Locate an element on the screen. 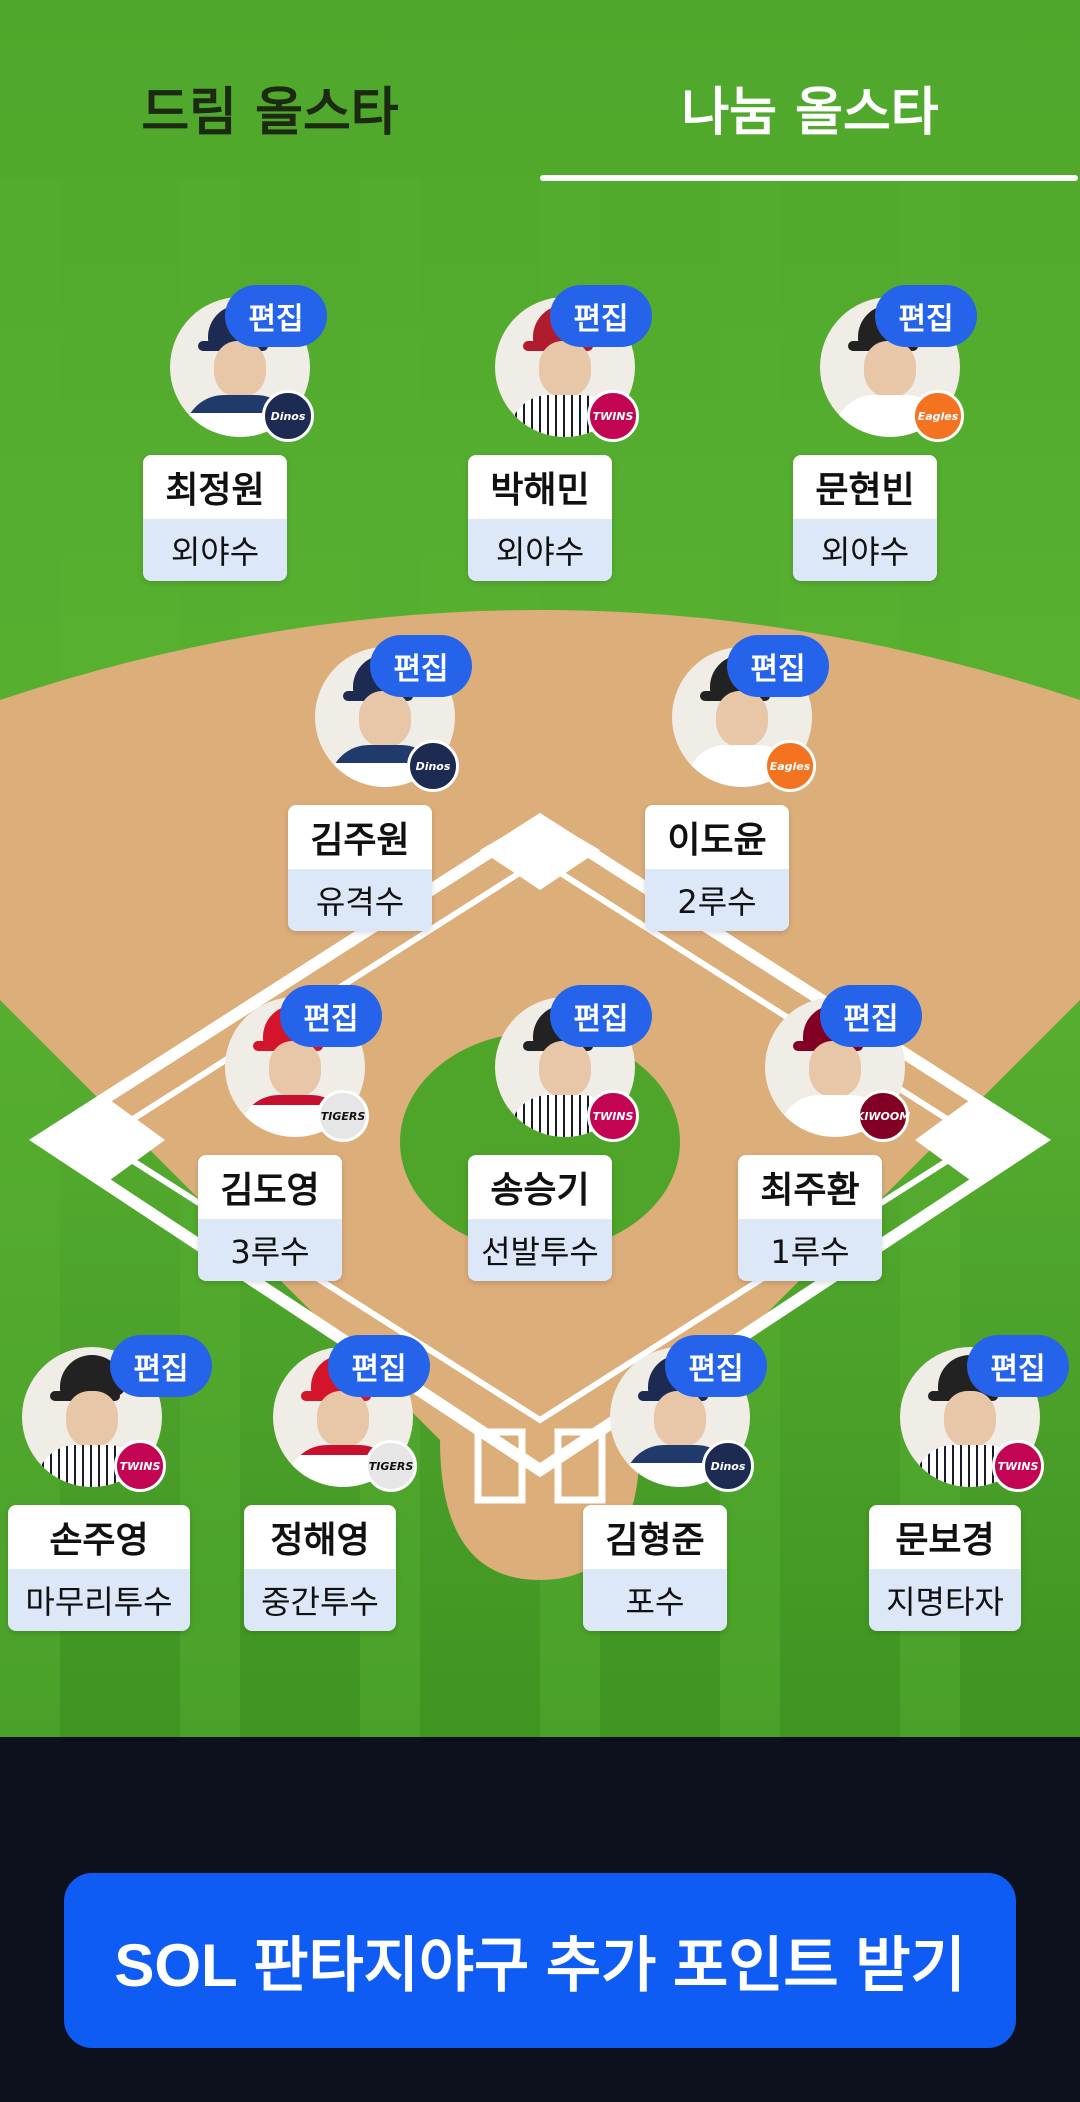  player-card: 김형준 포수 is located at coordinates (655, 1568).